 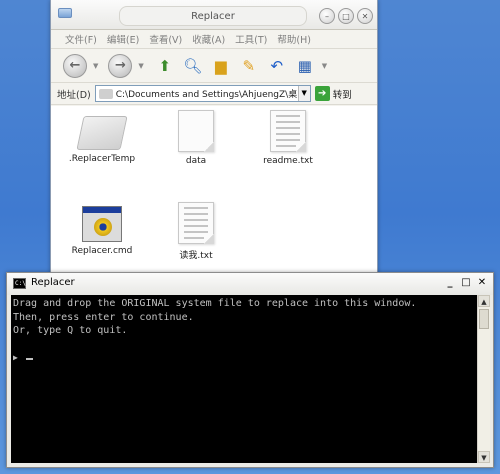 What do you see at coordinates (294, 39) in the screenshot?
I see `menu-help: 帮助(H)` at bounding box center [294, 39].